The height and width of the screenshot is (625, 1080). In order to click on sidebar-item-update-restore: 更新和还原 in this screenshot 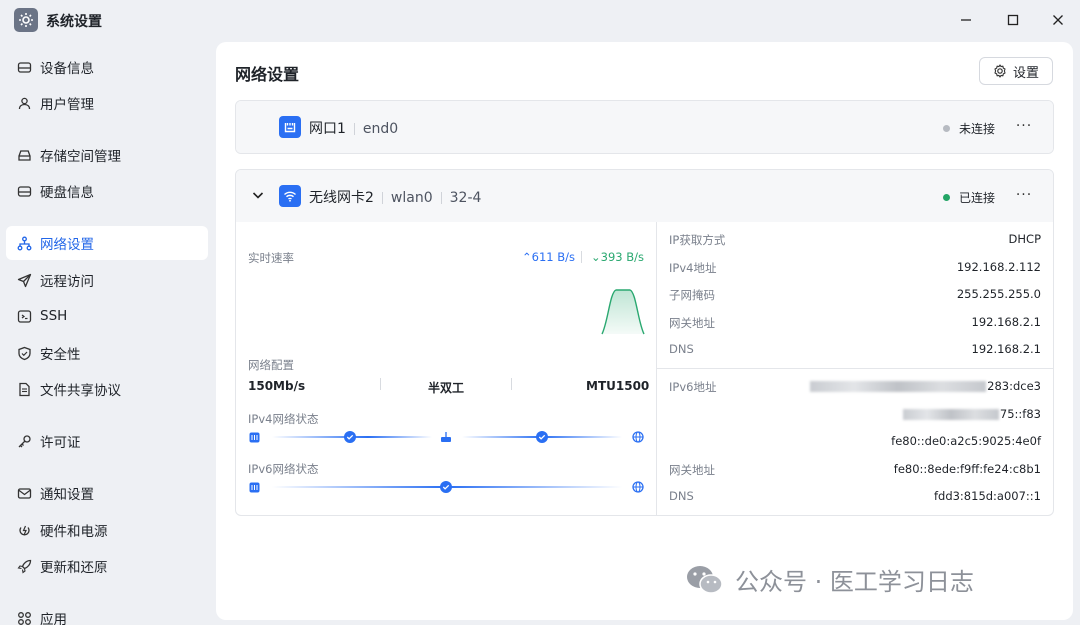, I will do `click(107, 566)`.